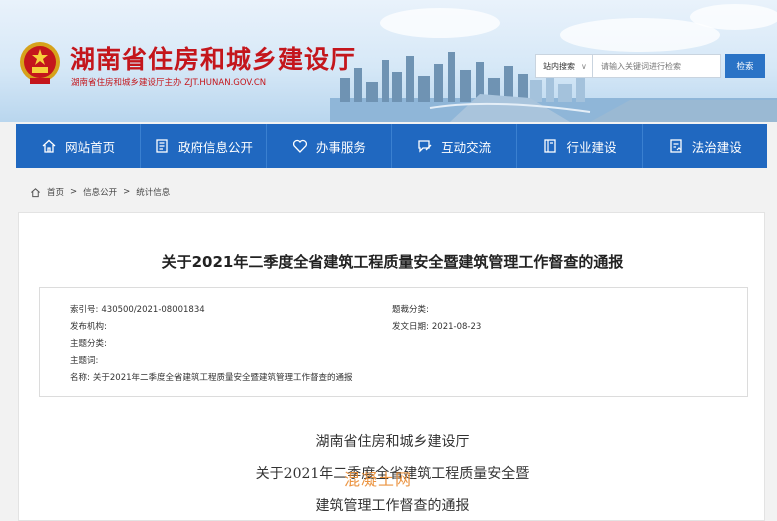 Image resolution: width=777 pixels, height=521 pixels. Describe the element at coordinates (299, 146) in the screenshot. I see `heart-icon` at that location.